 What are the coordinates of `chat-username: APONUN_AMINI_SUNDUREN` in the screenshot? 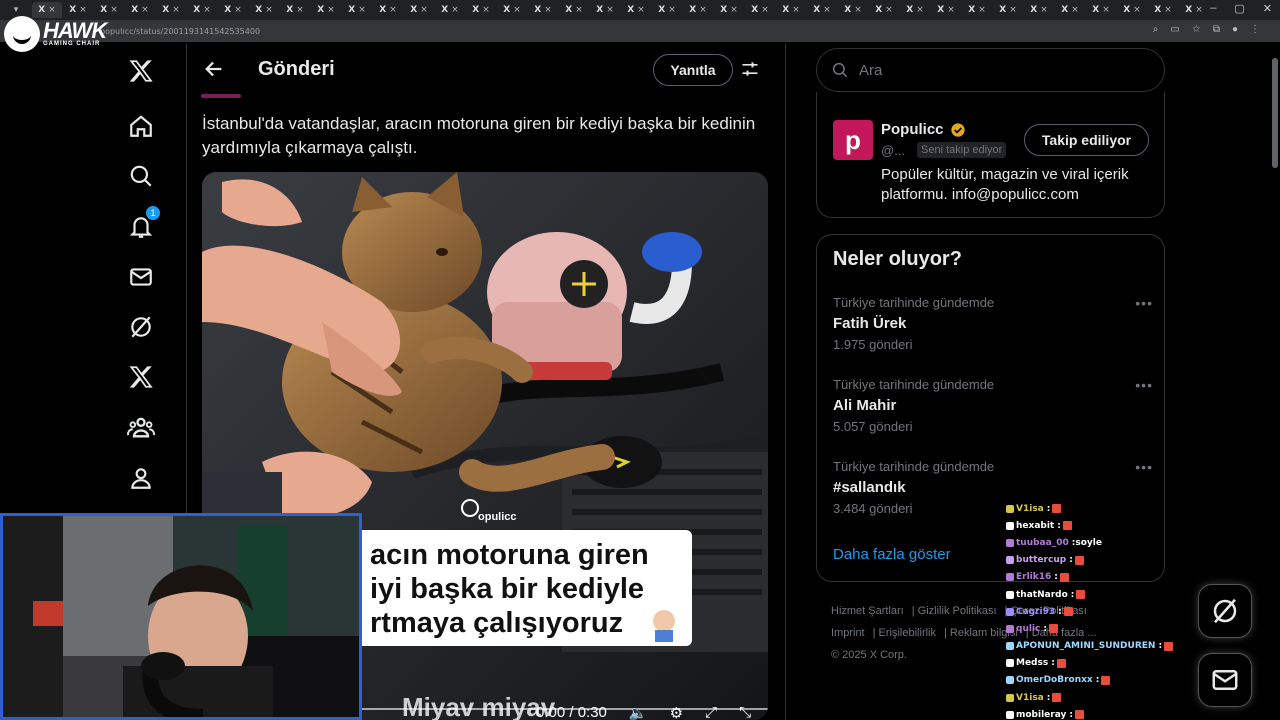 It's located at (1085, 646).